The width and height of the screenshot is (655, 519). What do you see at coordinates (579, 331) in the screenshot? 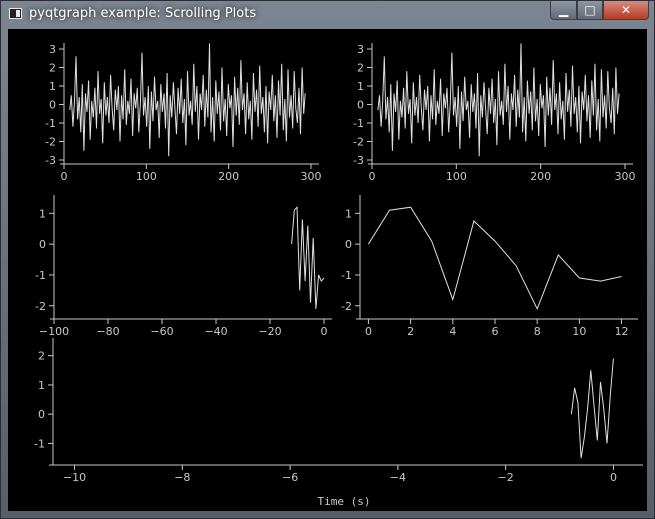
I see `x-tick-label: 10` at bounding box center [579, 331].